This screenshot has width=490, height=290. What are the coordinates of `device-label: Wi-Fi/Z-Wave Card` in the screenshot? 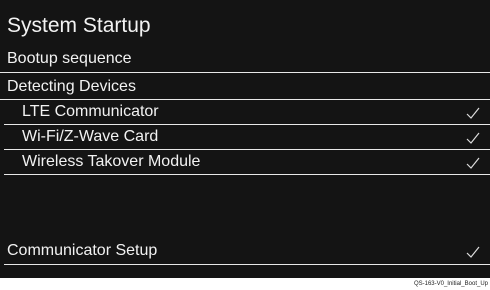 It's located at (90, 136).